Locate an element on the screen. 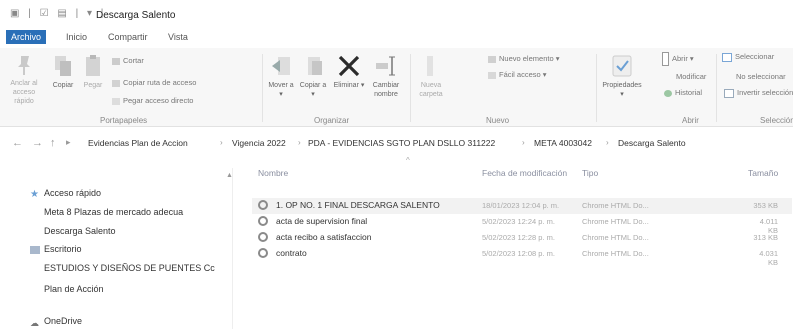 This screenshot has width=793, height=329. open-icon is located at coordinates (665, 59).